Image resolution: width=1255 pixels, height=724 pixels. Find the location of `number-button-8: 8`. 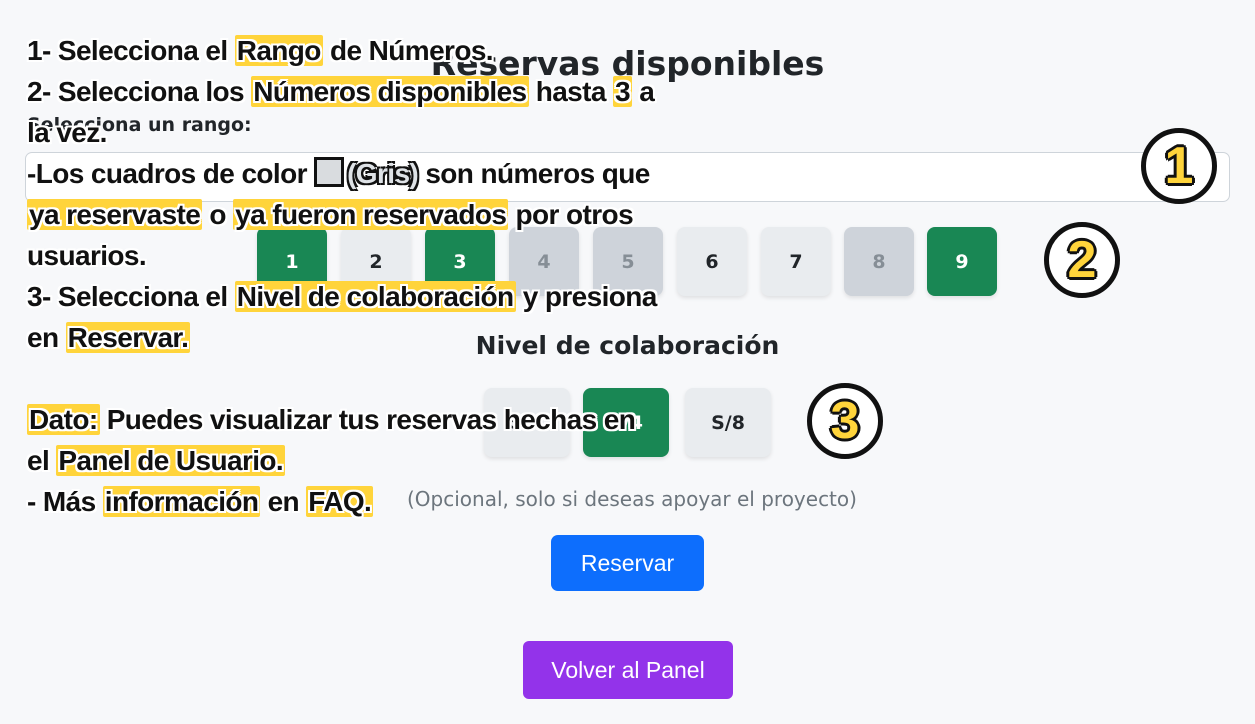

number-button-8: 8 is located at coordinates (879, 261).